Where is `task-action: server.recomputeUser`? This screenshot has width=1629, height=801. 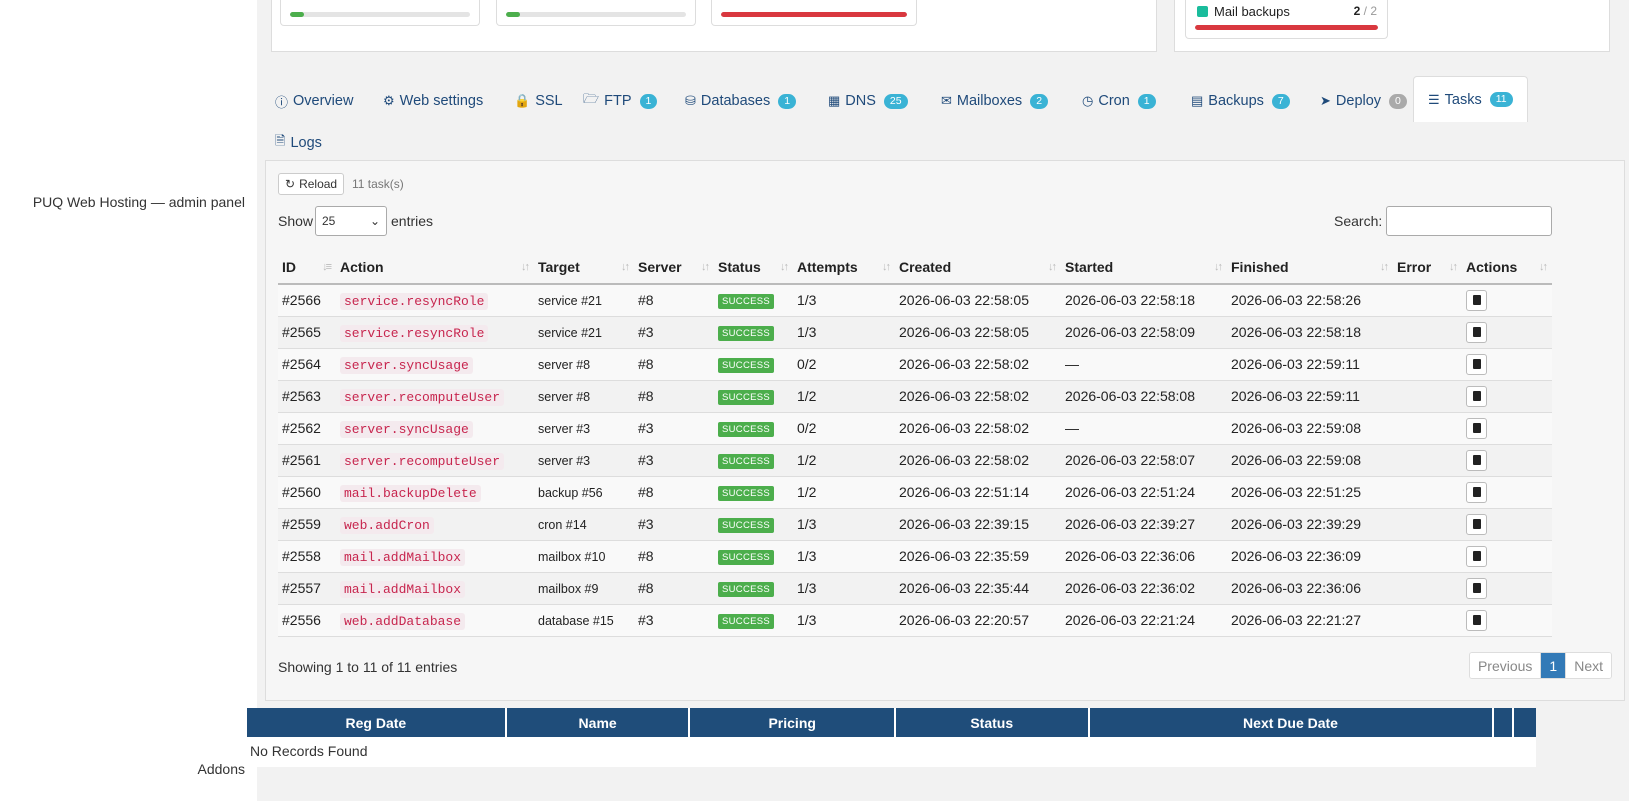
task-action: server.recomputeUser is located at coordinates (422, 461).